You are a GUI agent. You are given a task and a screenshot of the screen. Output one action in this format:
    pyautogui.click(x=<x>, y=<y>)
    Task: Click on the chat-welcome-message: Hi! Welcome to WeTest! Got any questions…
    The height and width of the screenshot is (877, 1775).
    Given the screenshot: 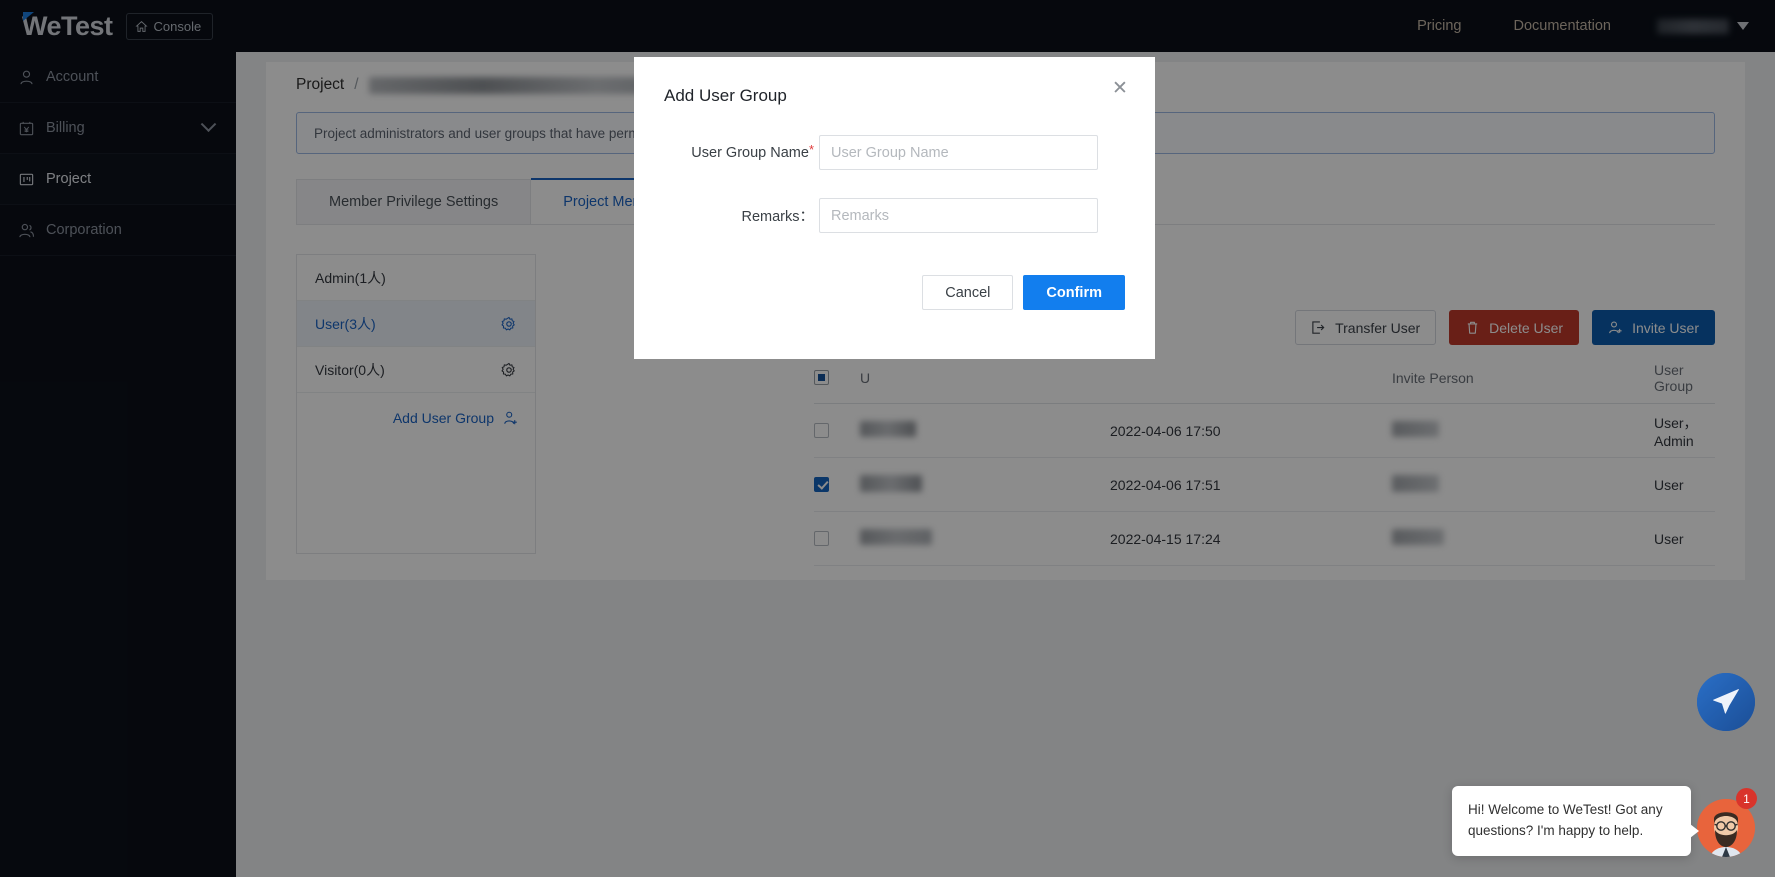 What is the action you would take?
    pyautogui.click(x=1575, y=821)
    